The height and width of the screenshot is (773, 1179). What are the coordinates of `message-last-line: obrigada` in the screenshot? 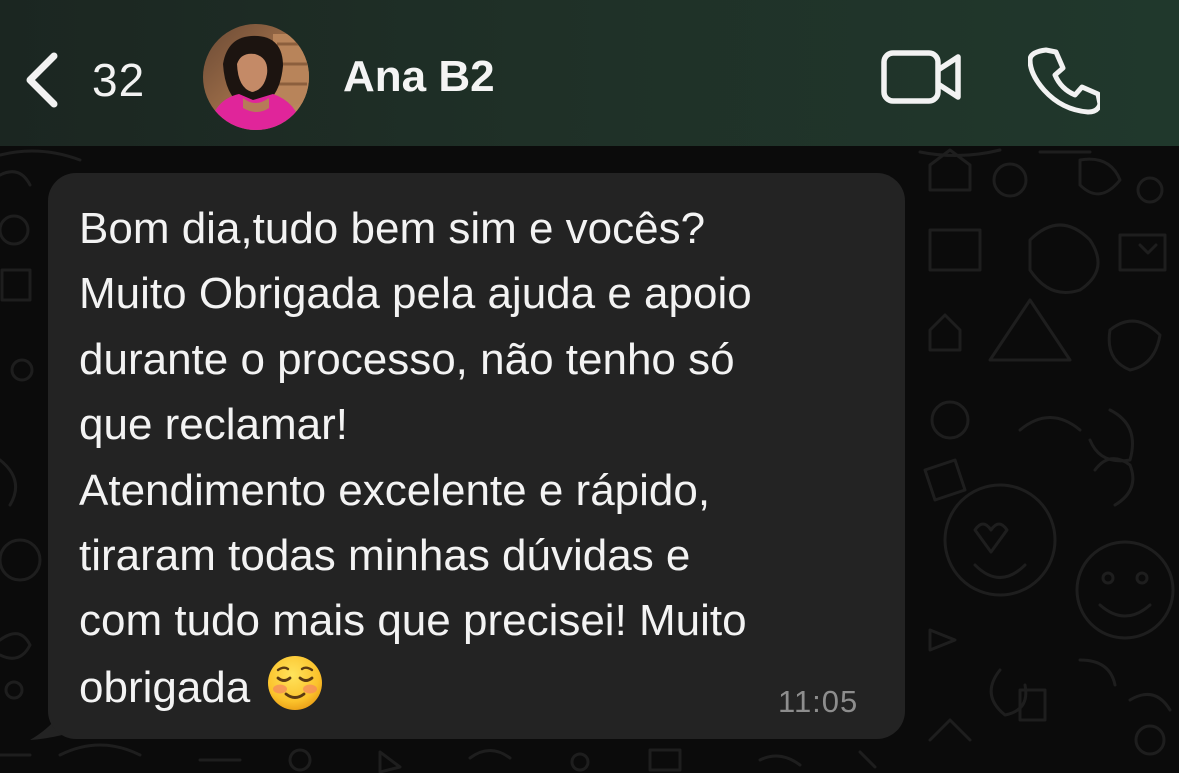 It's located at (479, 692).